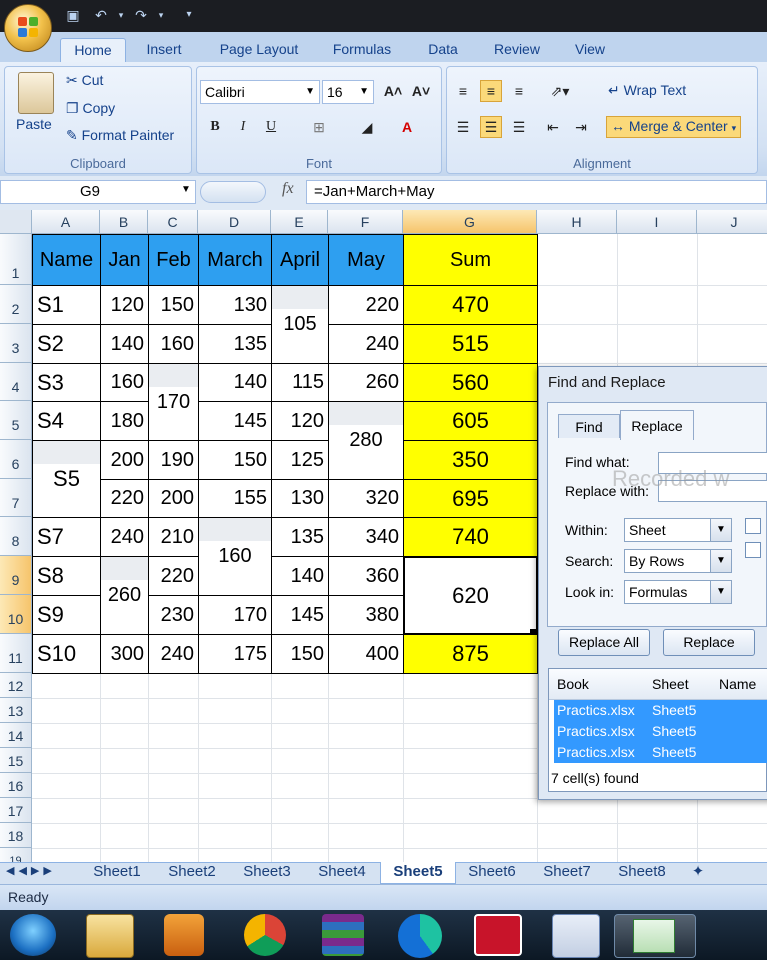 This screenshot has width=767, height=960. Describe the element at coordinates (647, 90) in the screenshot. I see `wrap-text-button: ↵ Wrap Text` at that location.